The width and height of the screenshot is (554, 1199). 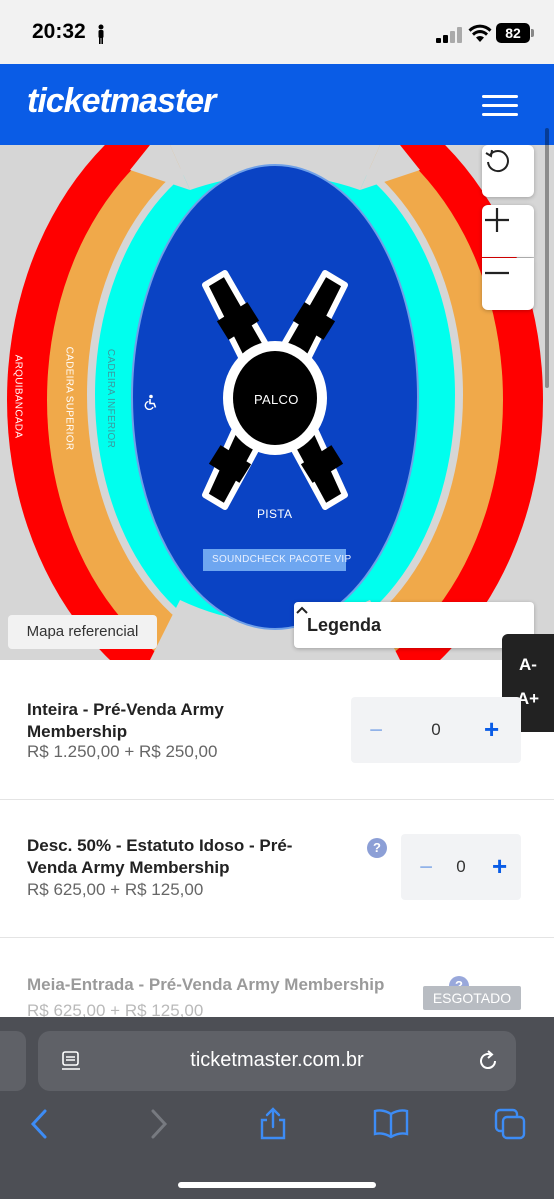 What do you see at coordinates (488, 1061) in the screenshot?
I see `reload-icon` at bounding box center [488, 1061].